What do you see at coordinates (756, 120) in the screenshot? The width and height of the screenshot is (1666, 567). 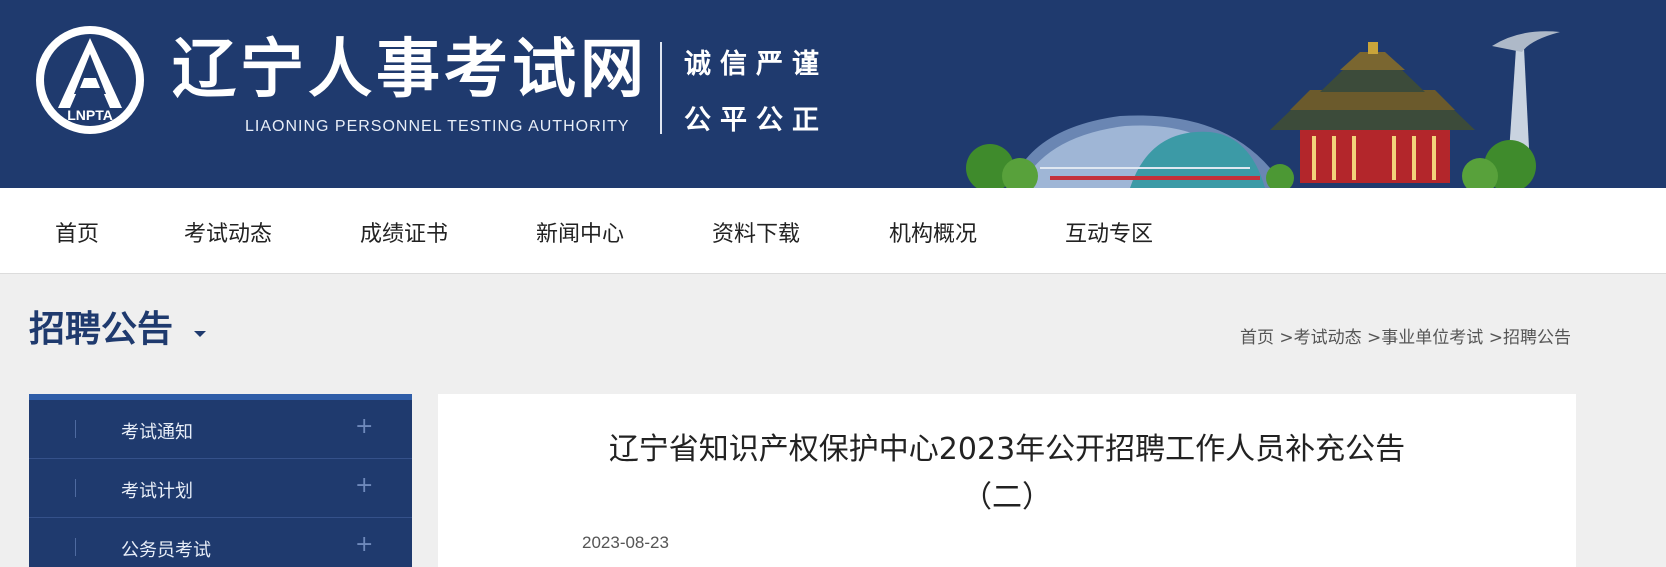 I see `slogan-line-2: 公平公正` at bounding box center [756, 120].